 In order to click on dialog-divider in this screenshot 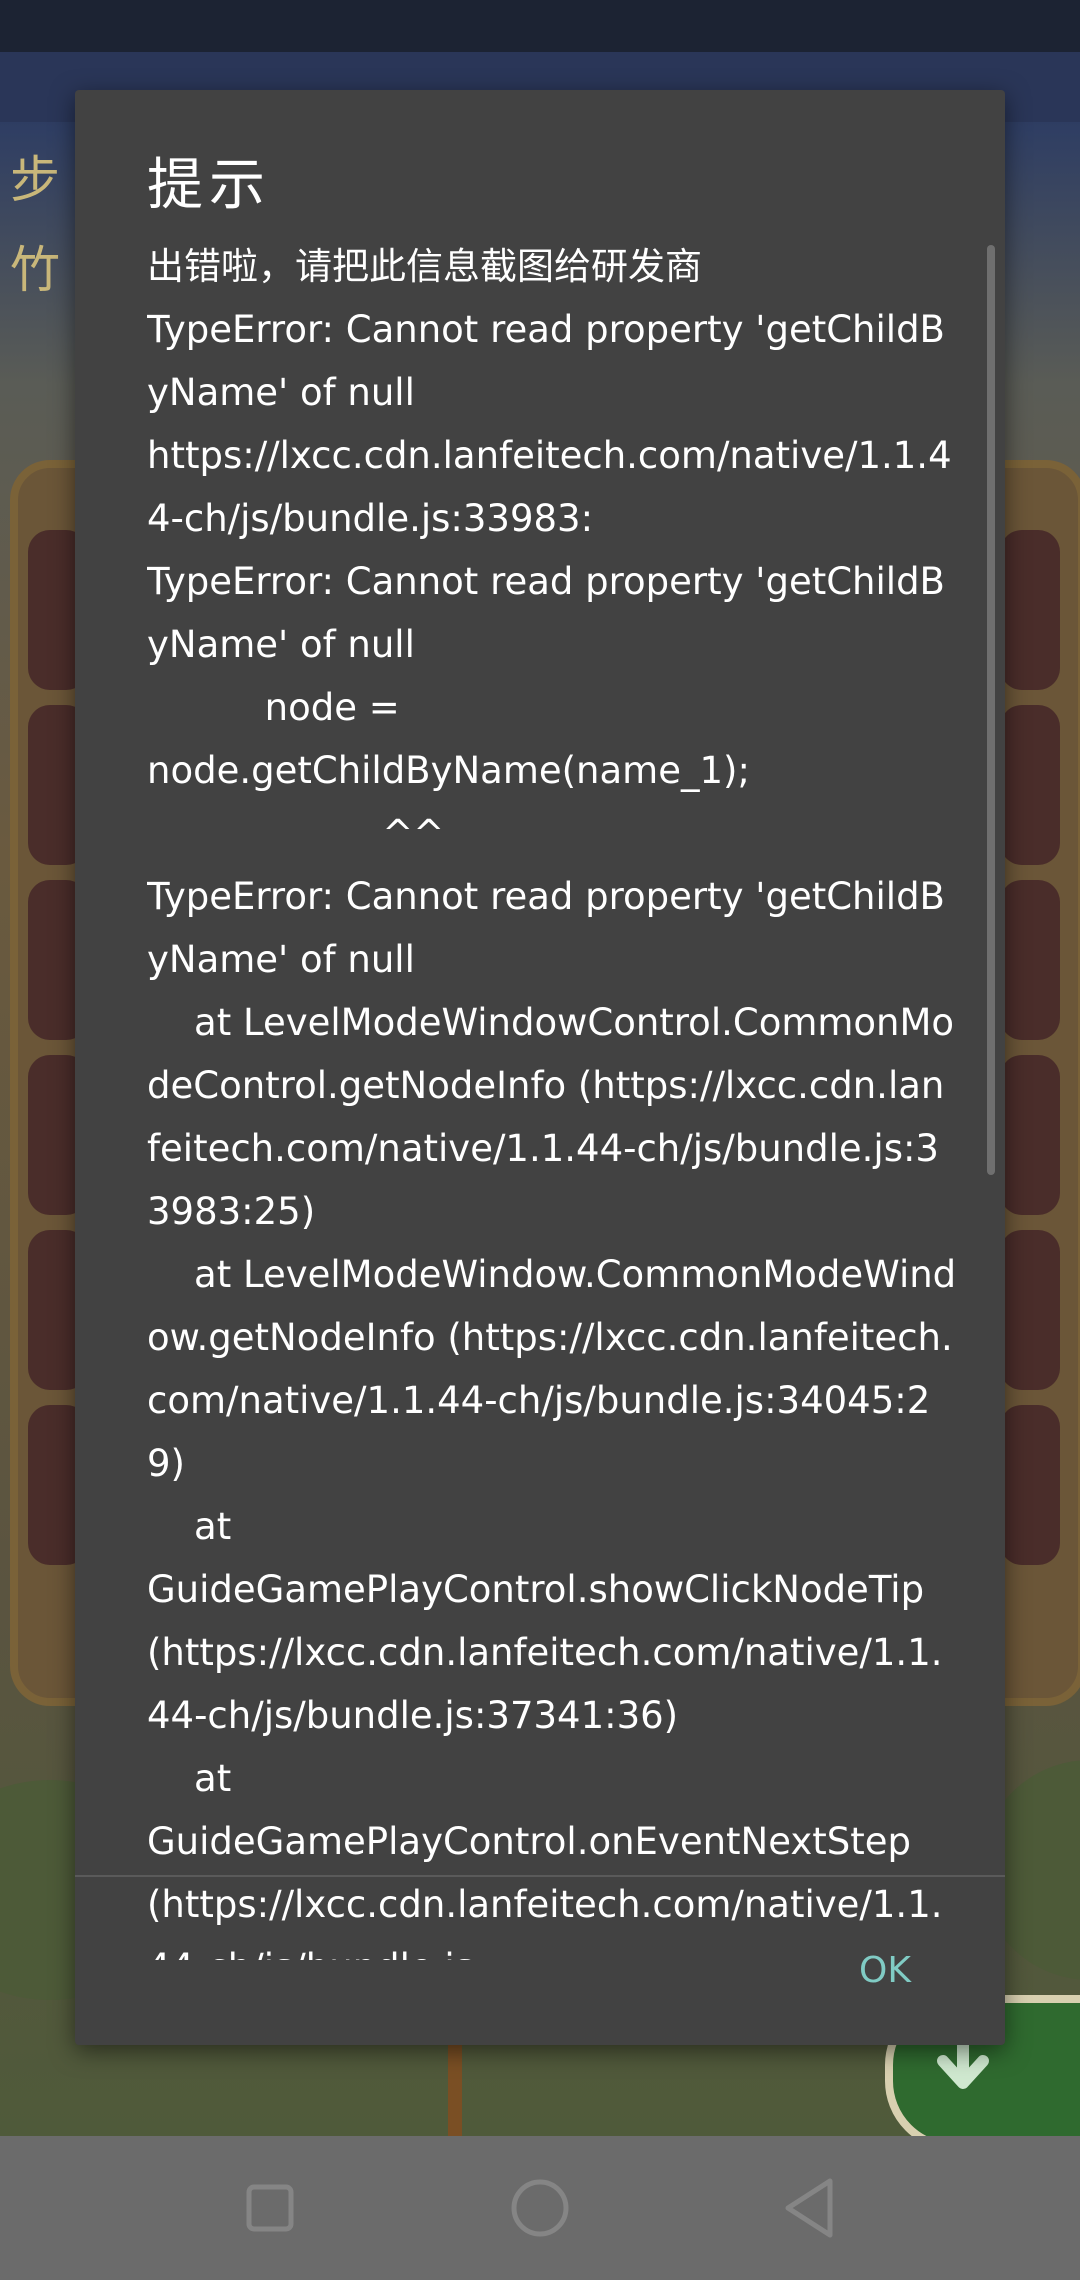, I will do `click(540, 1876)`.